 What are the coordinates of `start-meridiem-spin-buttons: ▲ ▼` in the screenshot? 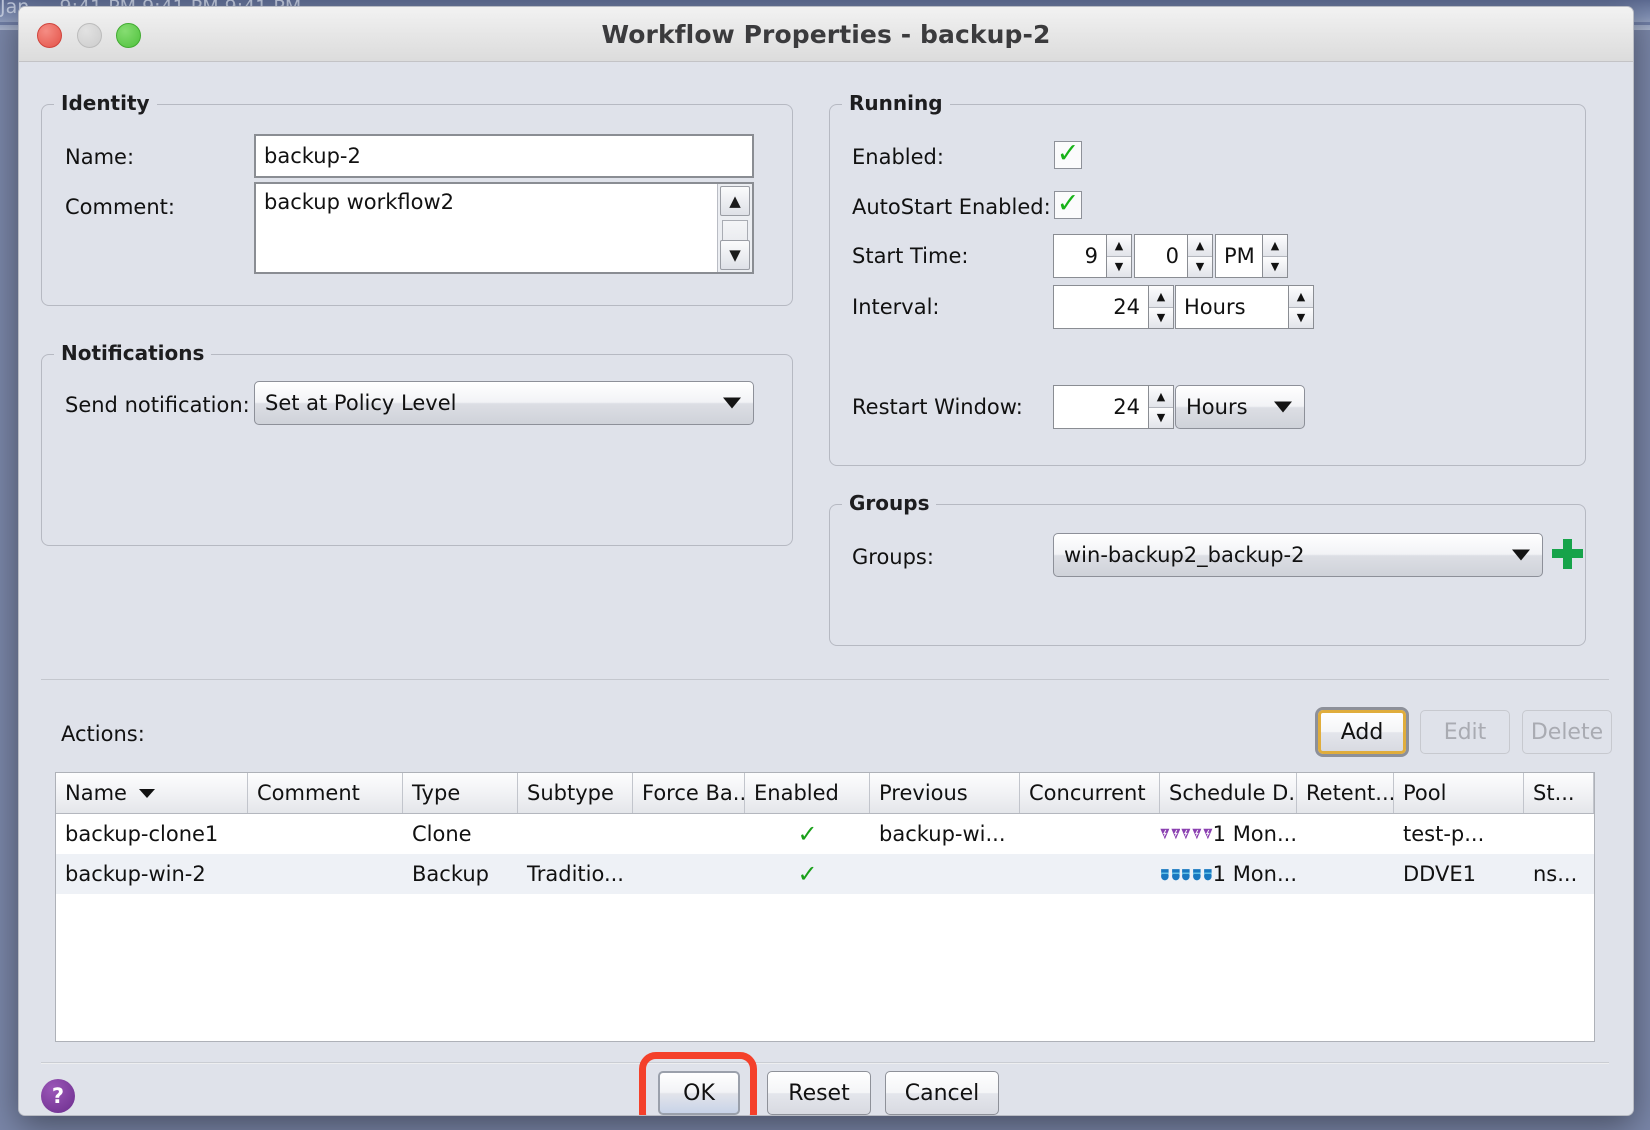 It's located at (1275, 256).